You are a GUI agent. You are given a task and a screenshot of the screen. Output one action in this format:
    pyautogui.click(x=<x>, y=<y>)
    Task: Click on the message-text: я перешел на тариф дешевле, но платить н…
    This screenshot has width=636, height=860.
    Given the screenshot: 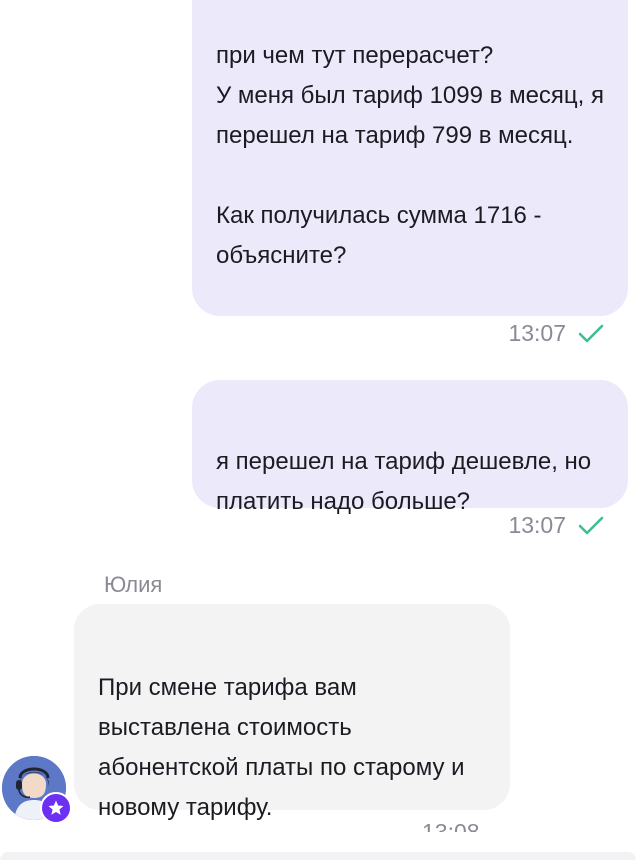 What is the action you would take?
    pyautogui.click(x=404, y=481)
    